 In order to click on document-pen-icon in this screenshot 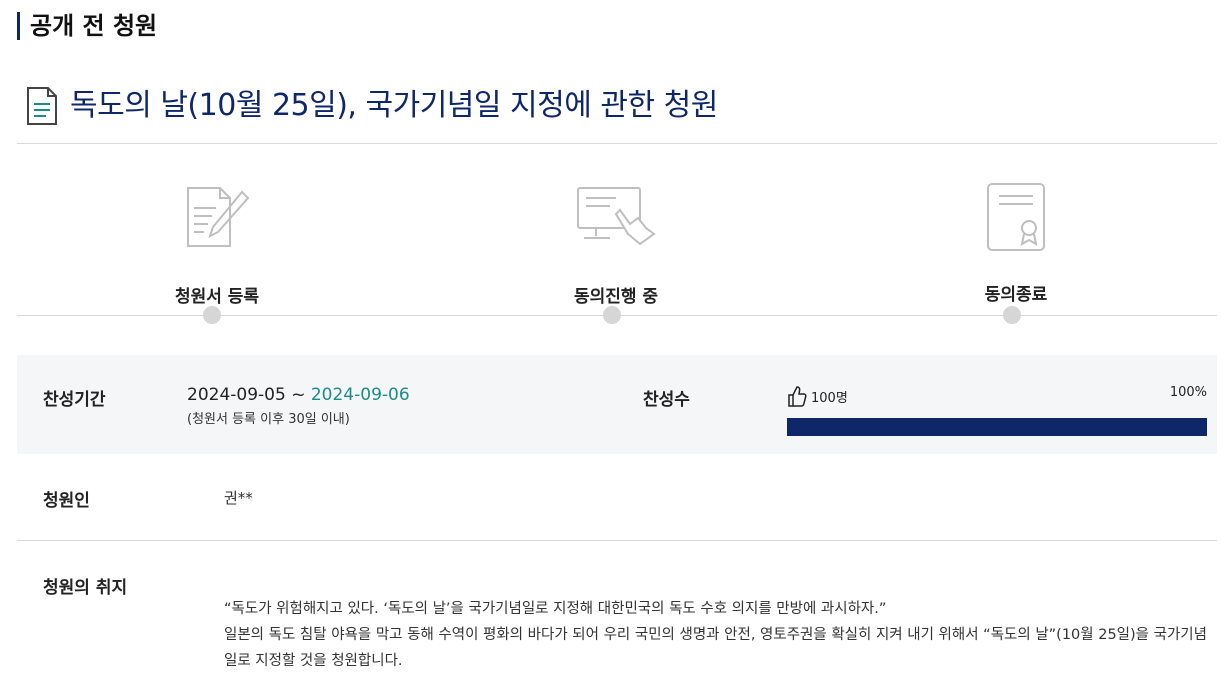, I will do `click(218, 217)`.